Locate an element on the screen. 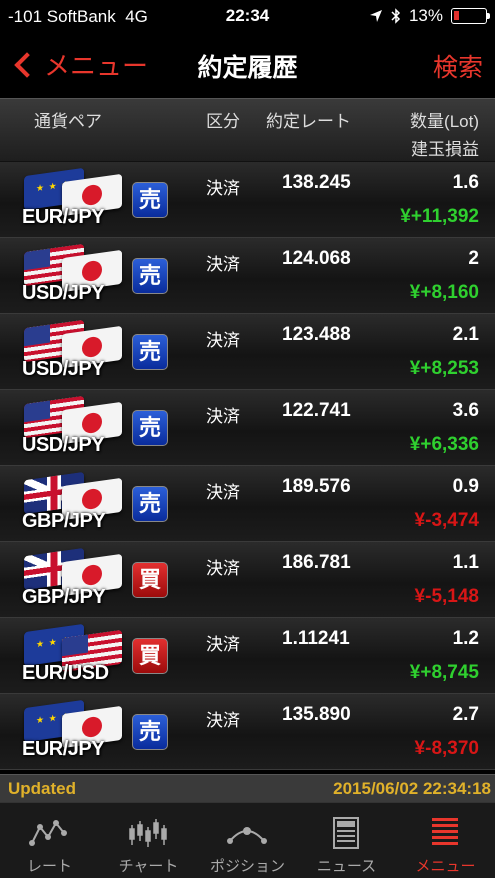 The image size is (495, 878). pair-label: EUR/USD is located at coordinates (65, 673).